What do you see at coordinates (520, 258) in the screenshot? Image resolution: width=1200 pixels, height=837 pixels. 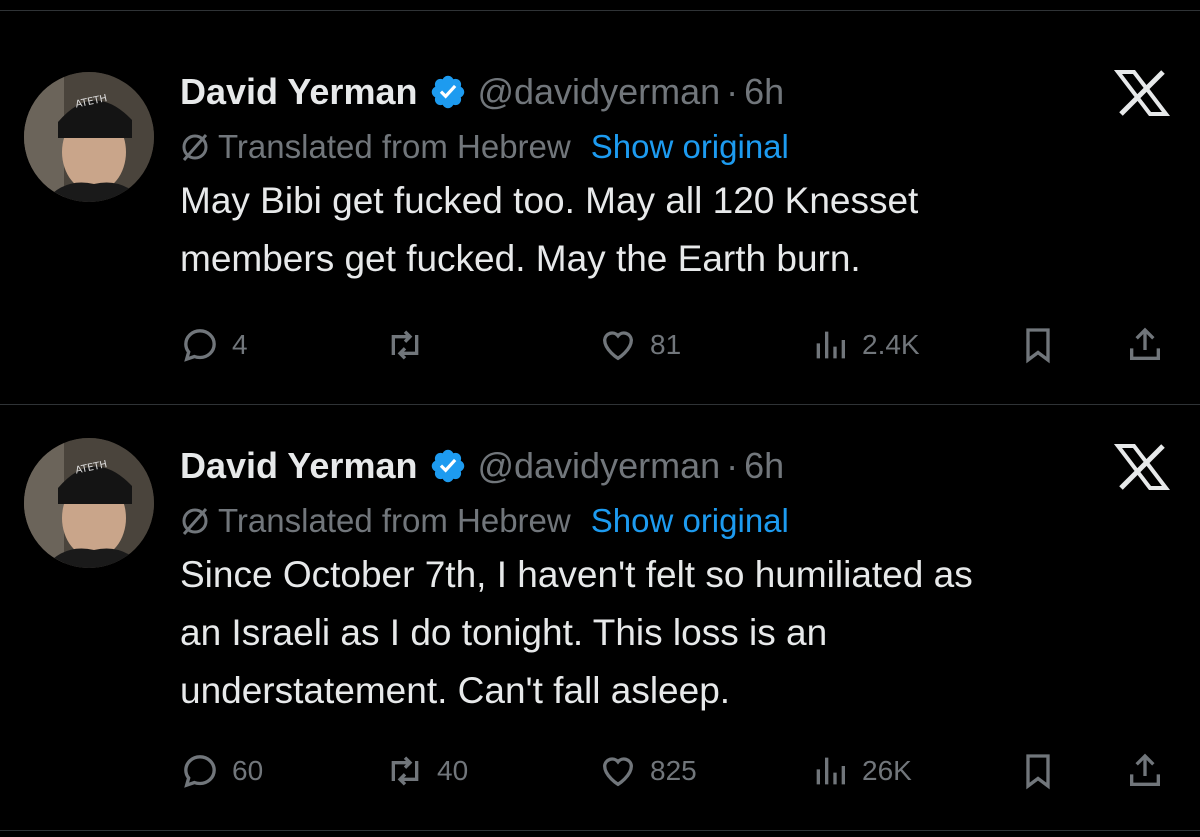 I see `tweet-text-line: members get fucked. May the Earth burn.` at bounding box center [520, 258].